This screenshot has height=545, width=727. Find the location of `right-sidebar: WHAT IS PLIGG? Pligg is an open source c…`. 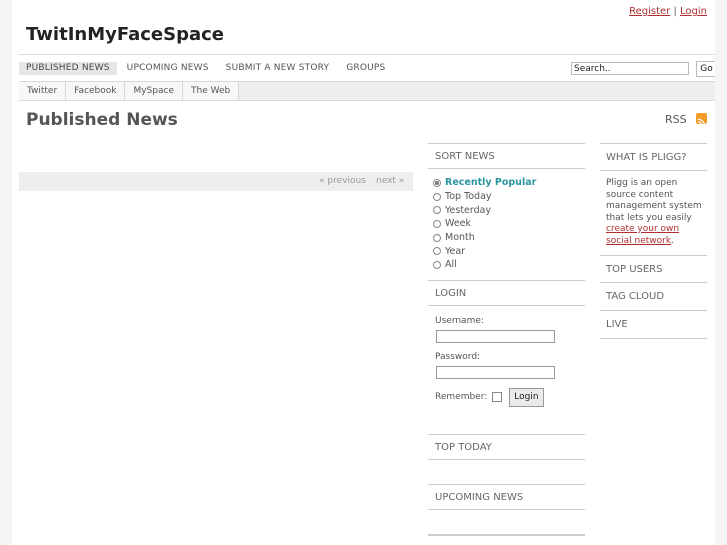

right-sidebar: WHAT IS PLIGG? Pligg is an open source c… is located at coordinates (653, 241).